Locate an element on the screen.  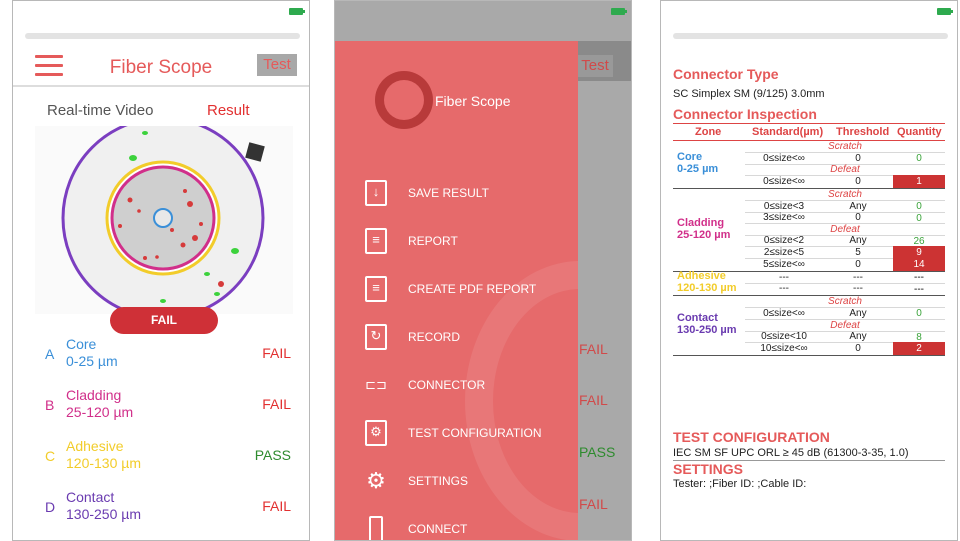
tab-result: Result is located at coordinates (228, 110).